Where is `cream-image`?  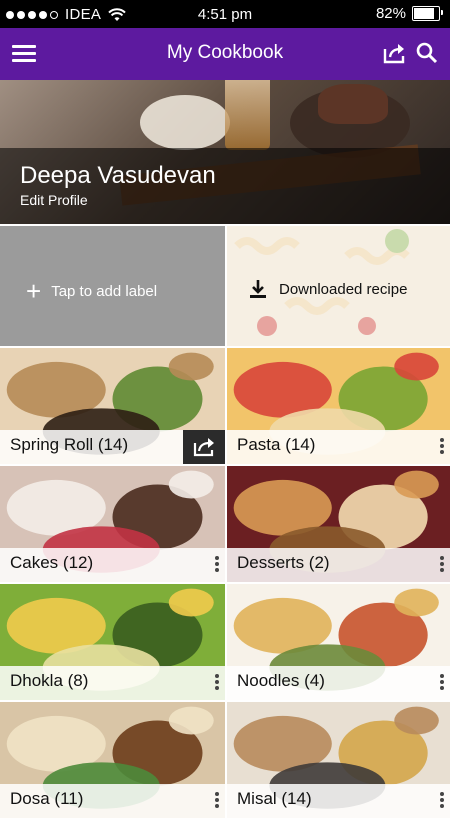 cream-image is located at coordinates (185, 122).